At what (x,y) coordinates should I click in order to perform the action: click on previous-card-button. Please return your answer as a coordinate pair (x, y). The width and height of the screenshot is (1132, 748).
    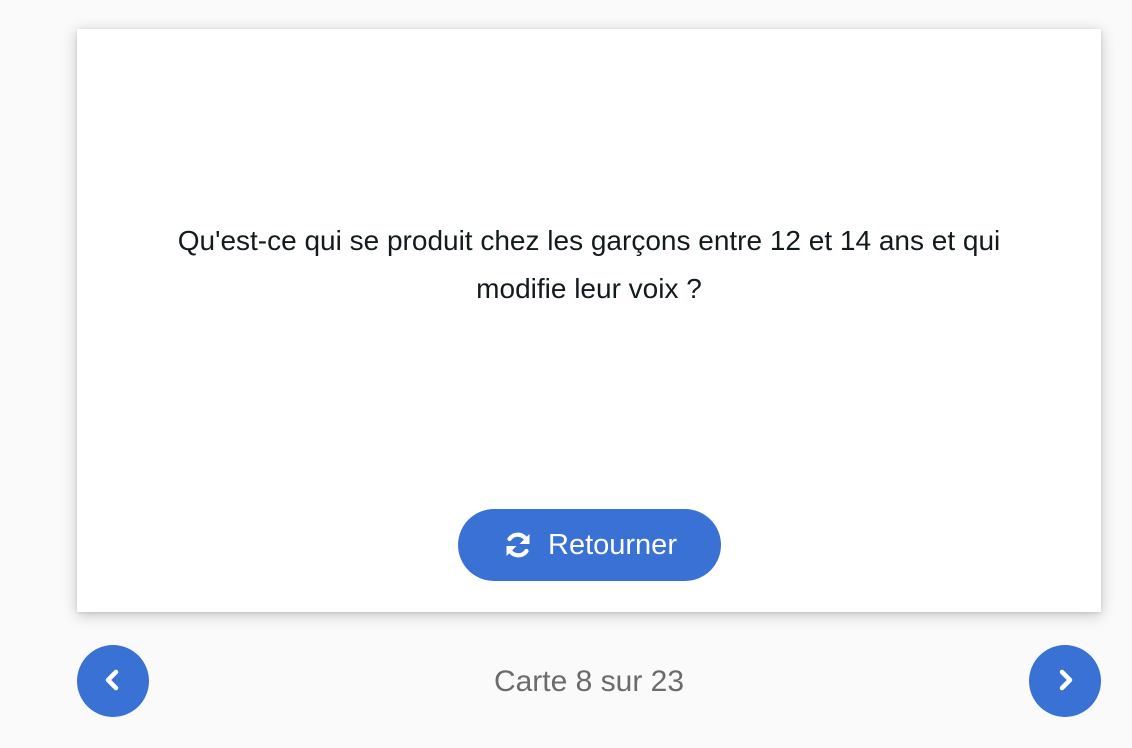
    Looking at the image, I should click on (113, 681).